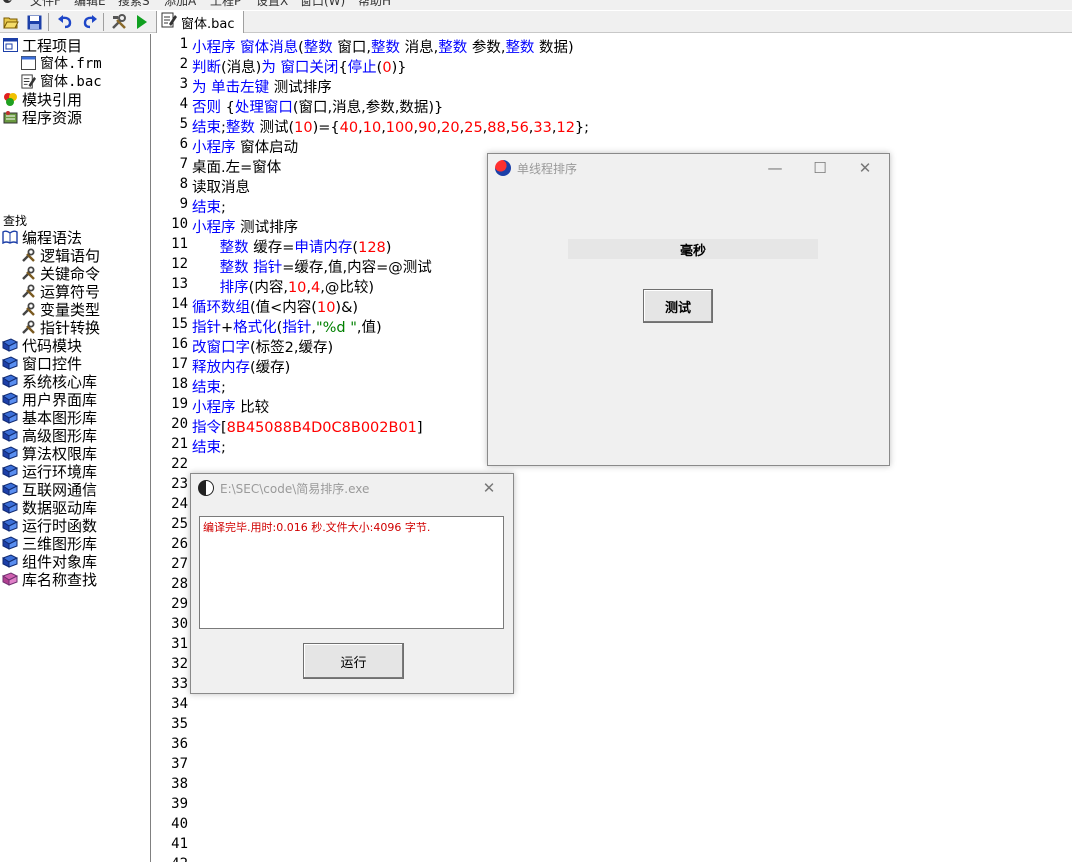 The image size is (1072, 862). What do you see at coordinates (183, 144) in the screenshot?
I see `line-number: 6` at bounding box center [183, 144].